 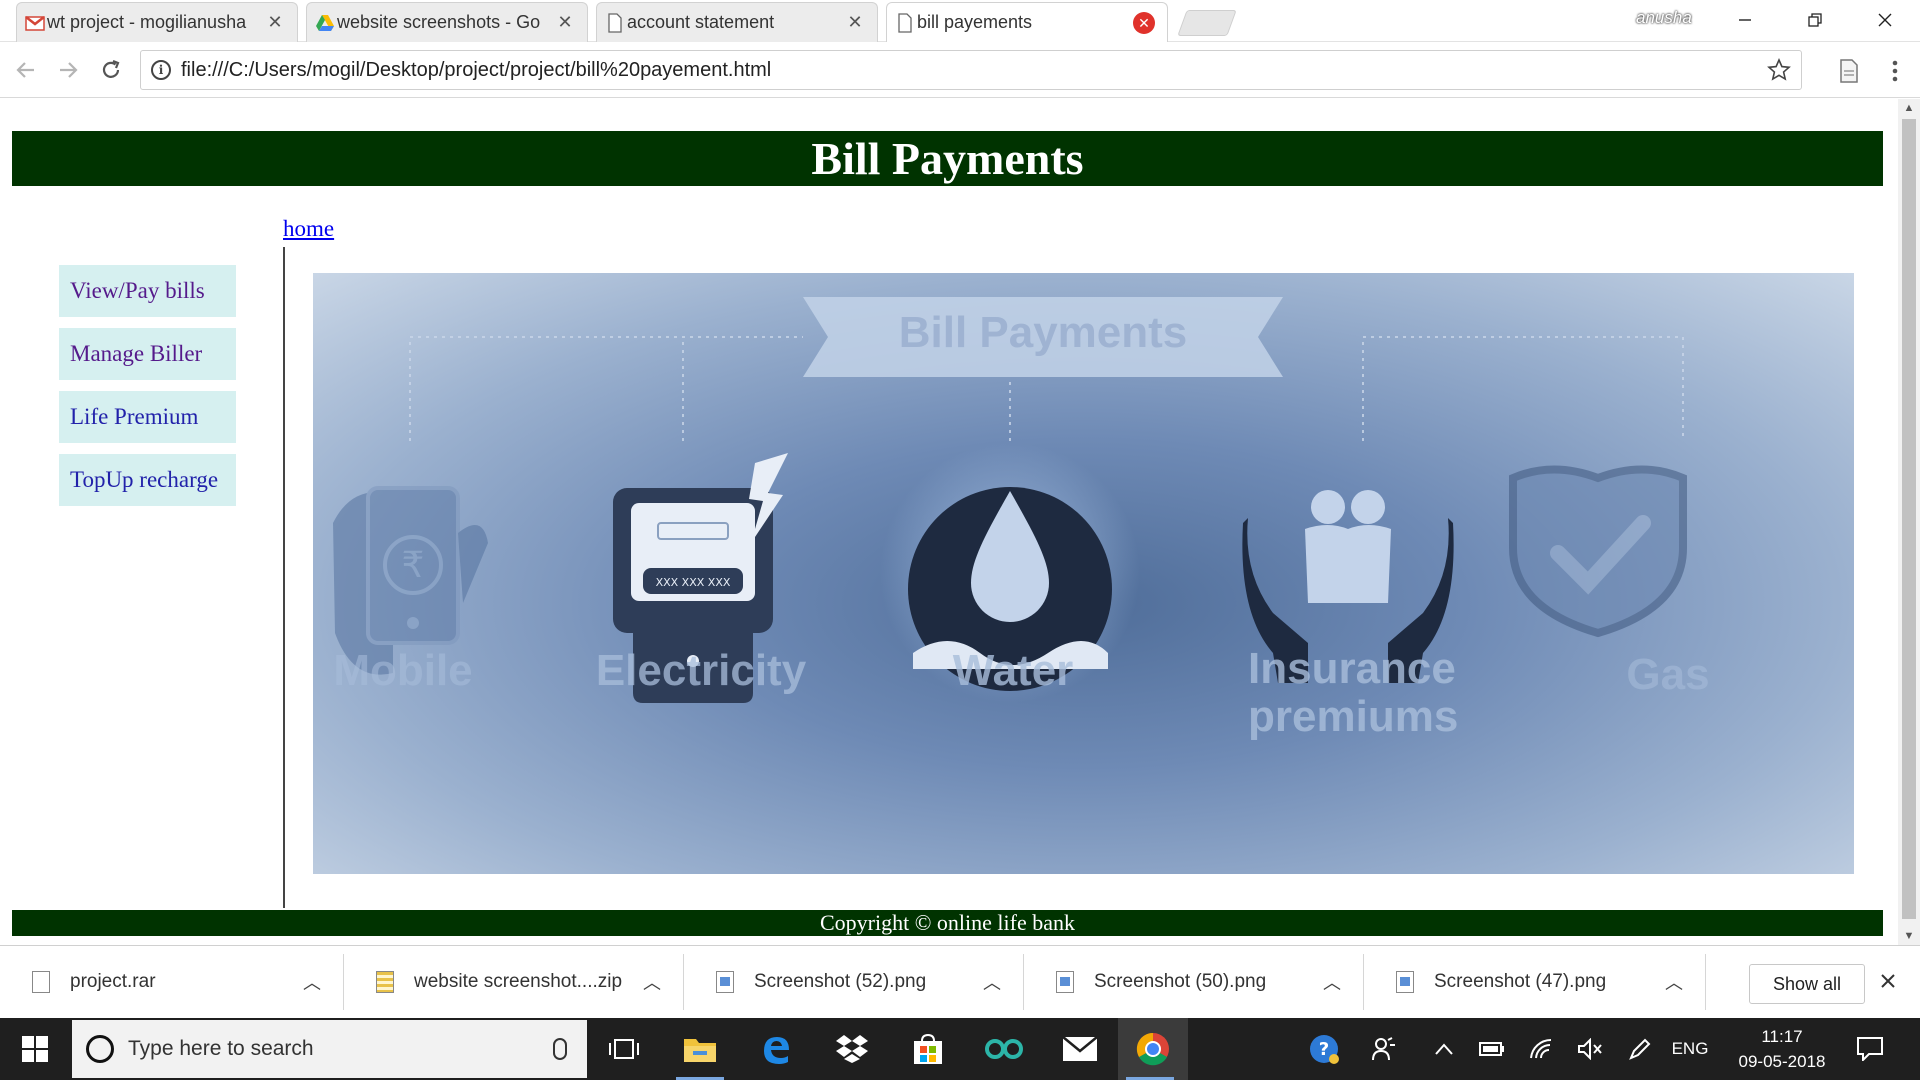 What do you see at coordinates (701, 22) in the screenshot?
I see `tab-title: account statement` at bounding box center [701, 22].